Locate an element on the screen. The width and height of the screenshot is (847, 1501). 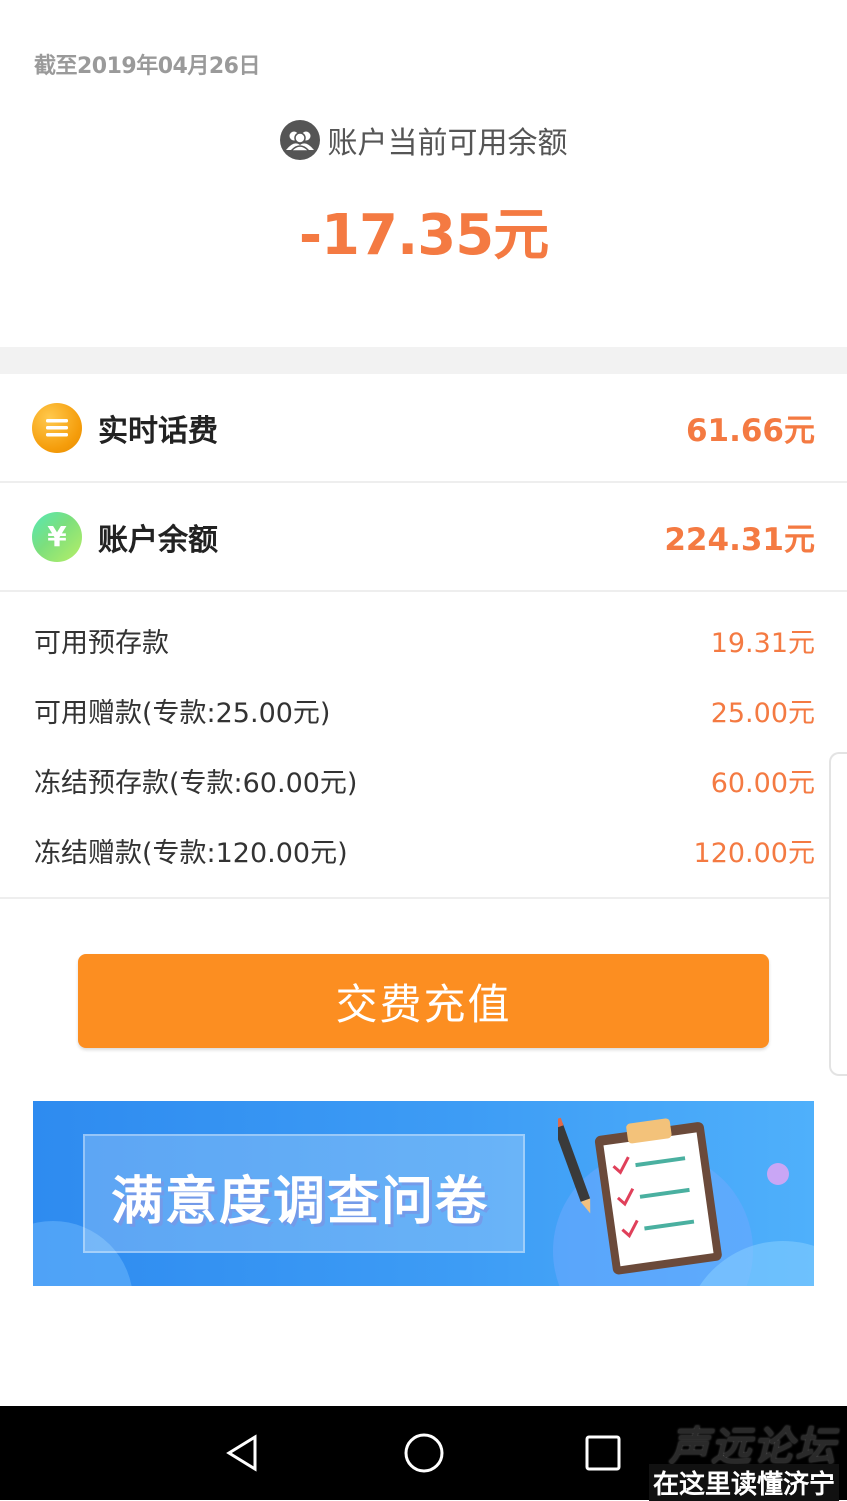
banner-title: 满意度调查问卷 is located at coordinates (300, 1202).